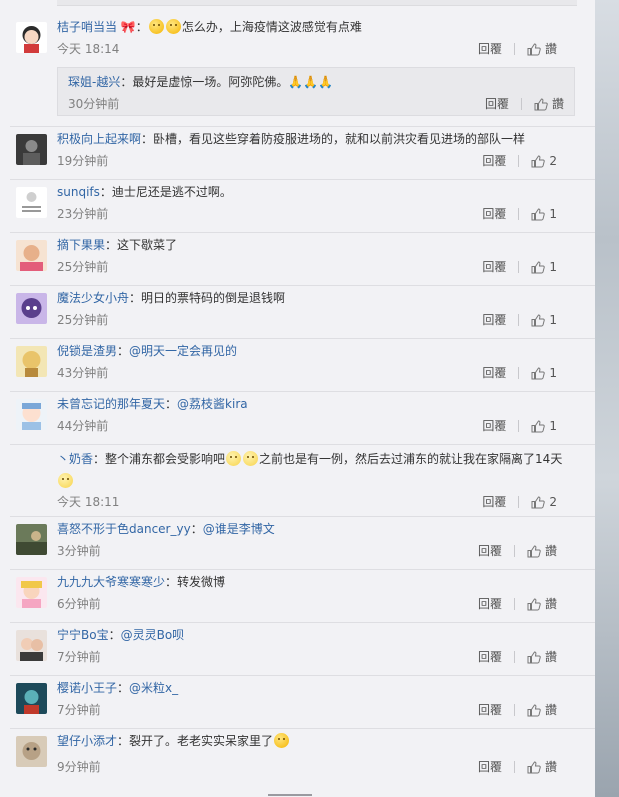 The image size is (619, 797). Describe the element at coordinates (153, 635) in the screenshot. I see `mention-link: @灵灵Bo呗` at that location.